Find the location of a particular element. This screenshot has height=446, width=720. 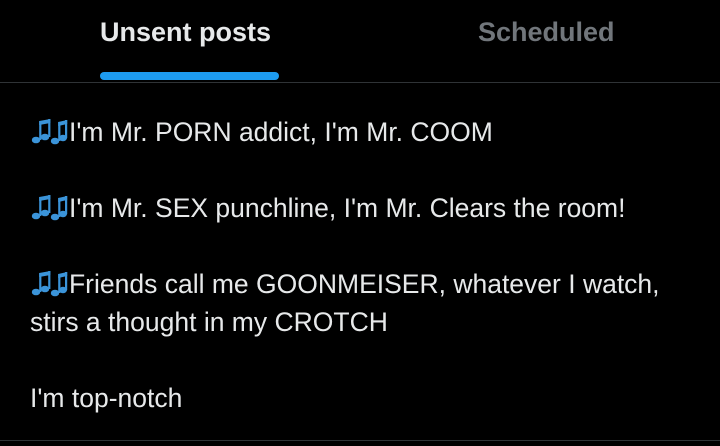

active-tab-indicator is located at coordinates (189, 76).